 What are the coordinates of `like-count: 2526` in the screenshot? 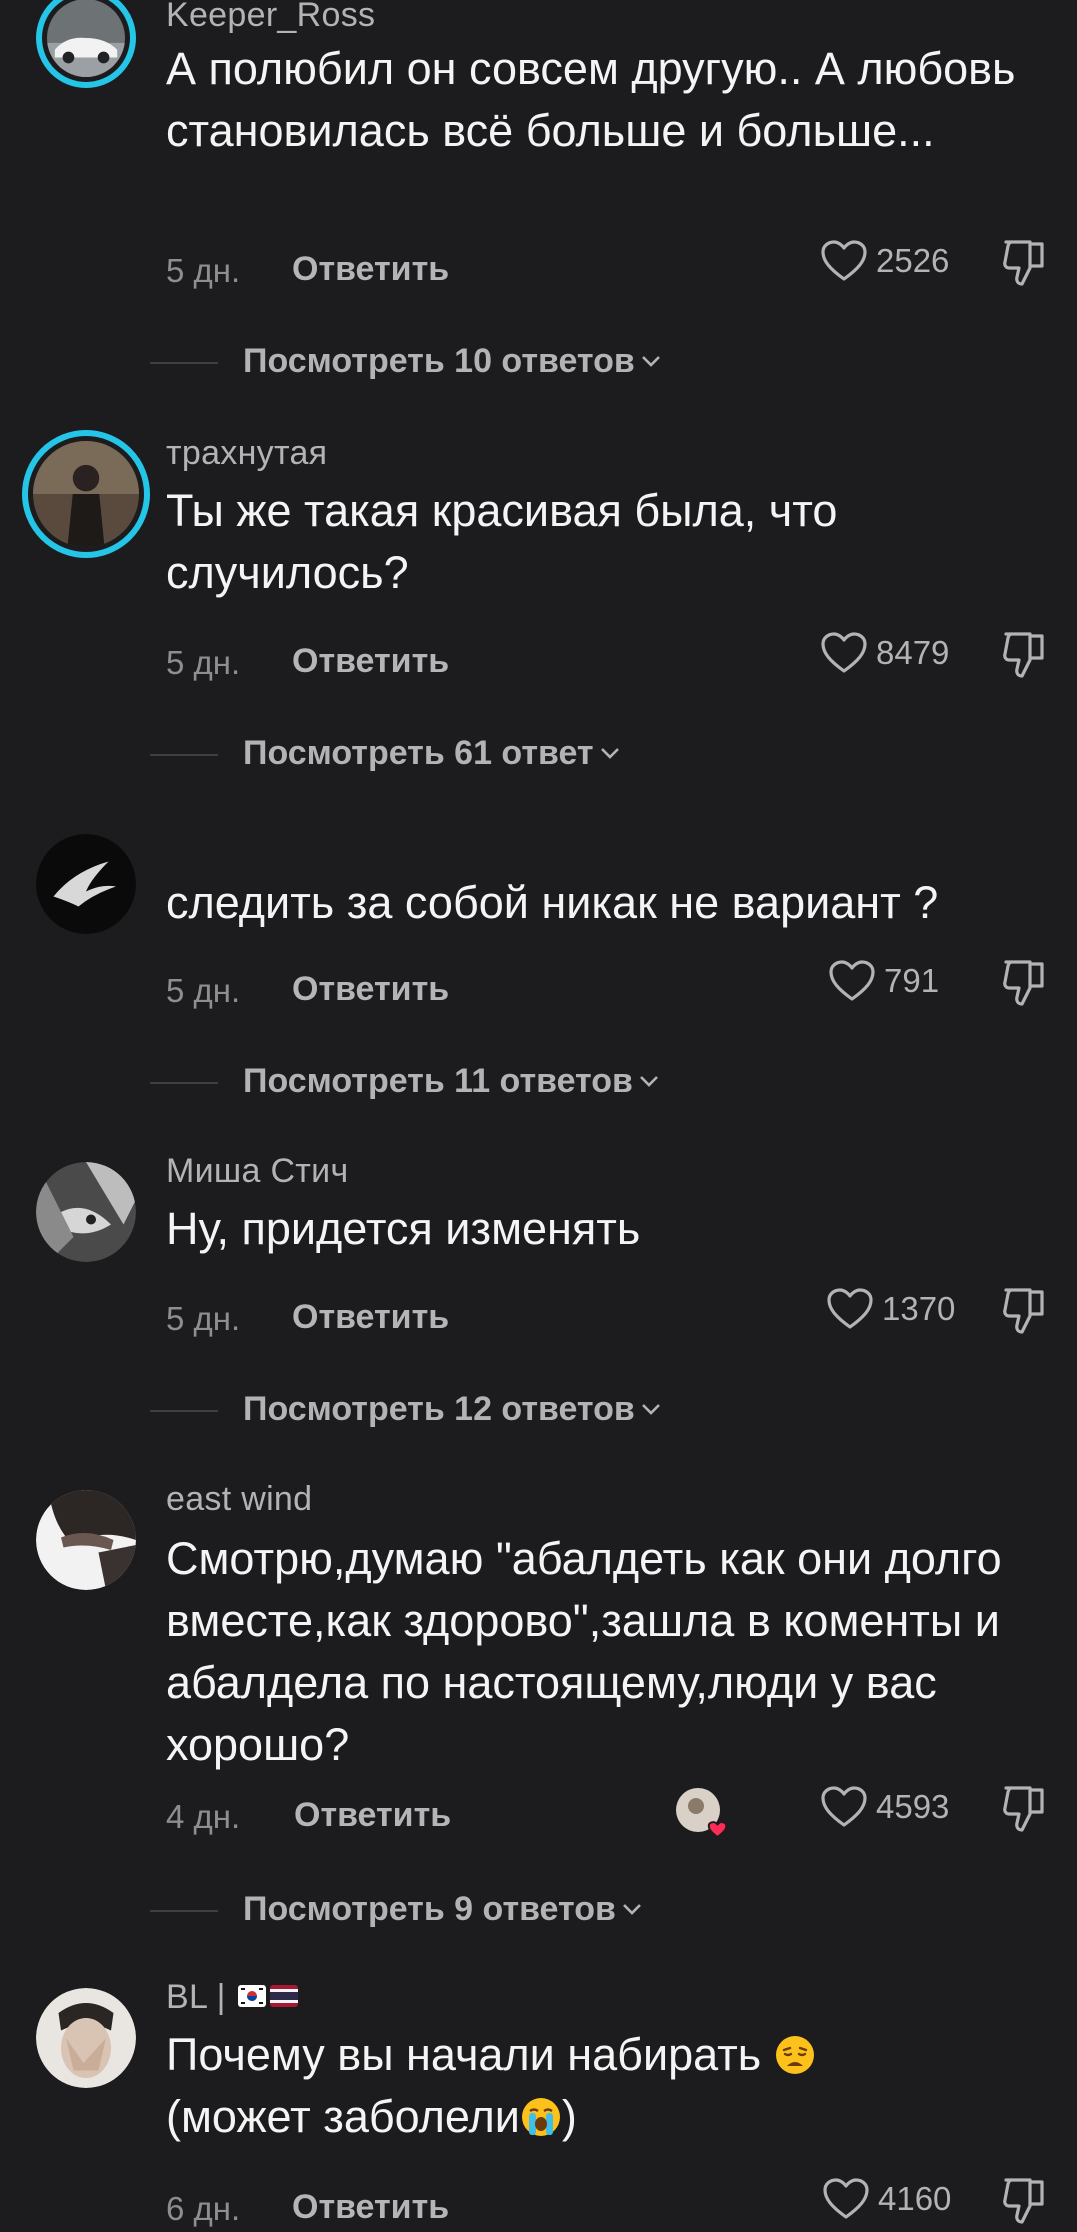 It's located at (913, 260).